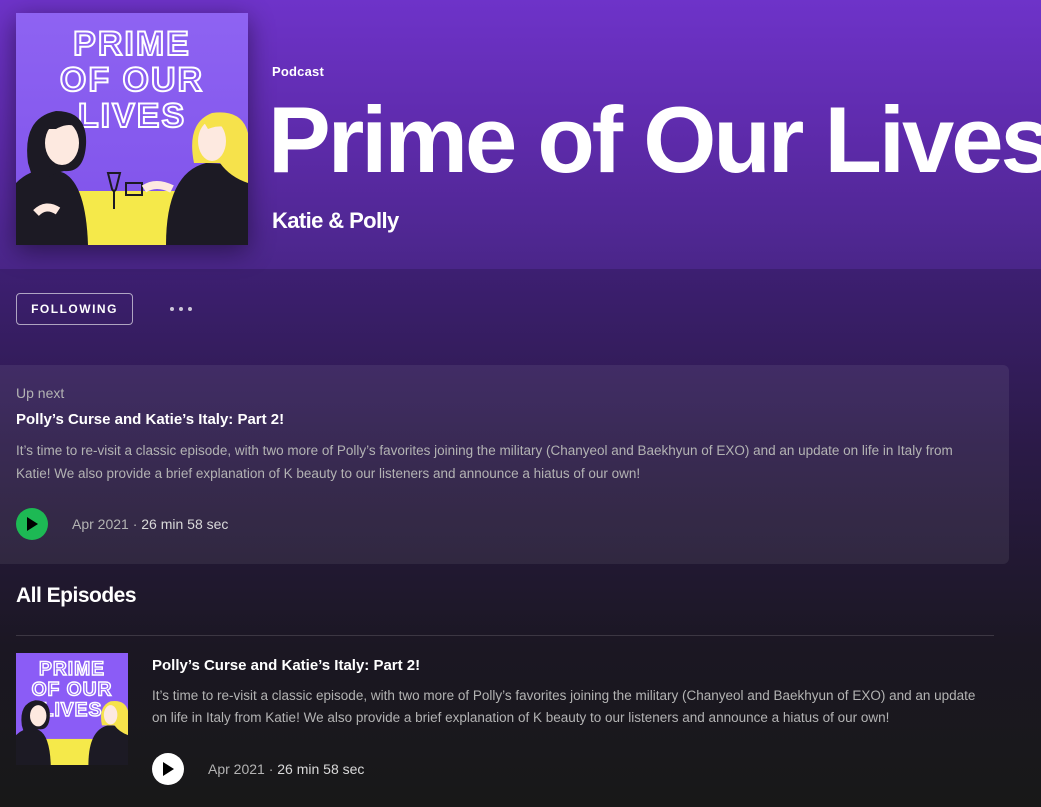 The image size is (1041, 807). What do you see at coordinates (40, 393) in the screenshot?
I see `up-next-label: Up next` at bounding box center [40, 393].